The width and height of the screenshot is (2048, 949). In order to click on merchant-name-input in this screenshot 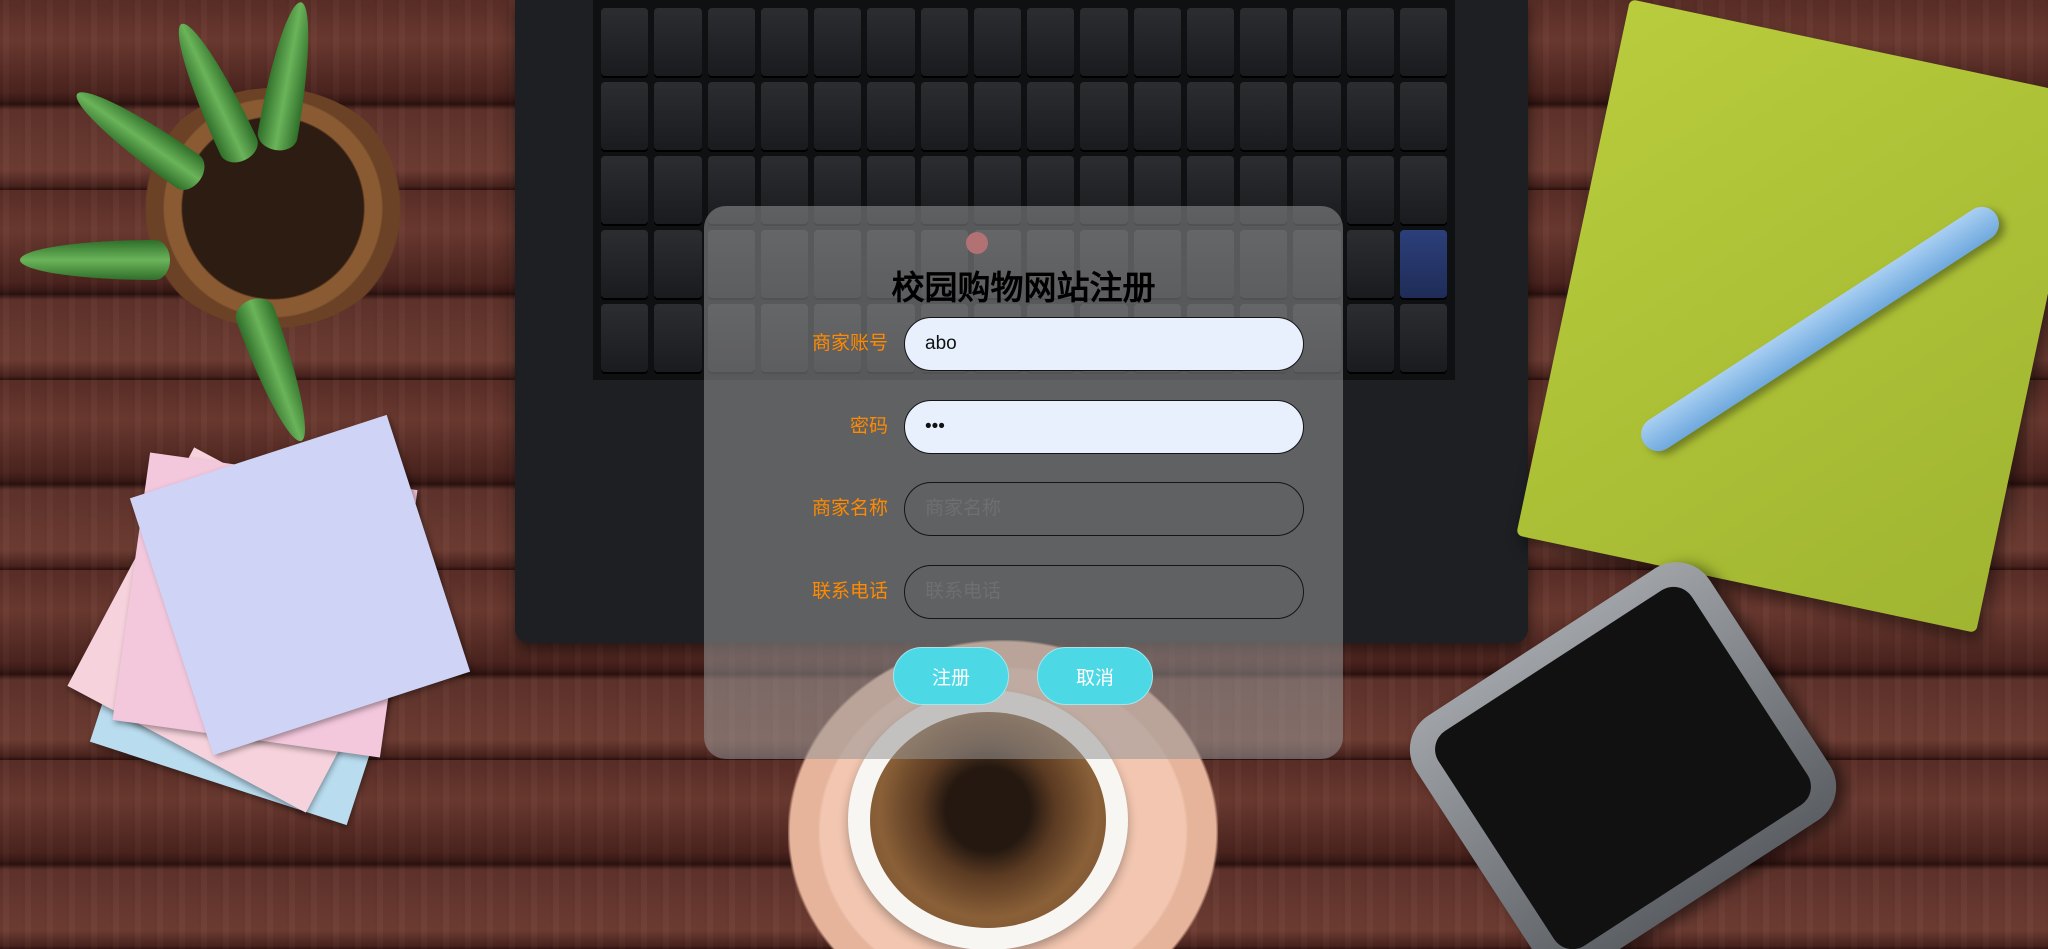, I will do `click(1104, 509)`.